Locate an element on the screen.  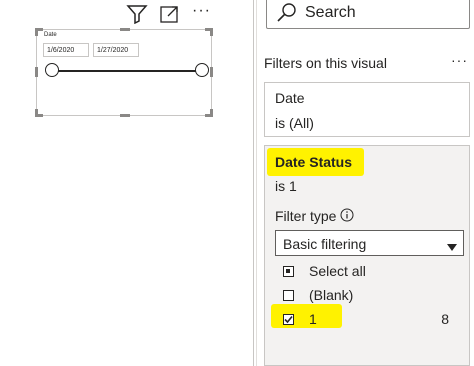
focus-mode-icon is located at coordinates (170, 16).